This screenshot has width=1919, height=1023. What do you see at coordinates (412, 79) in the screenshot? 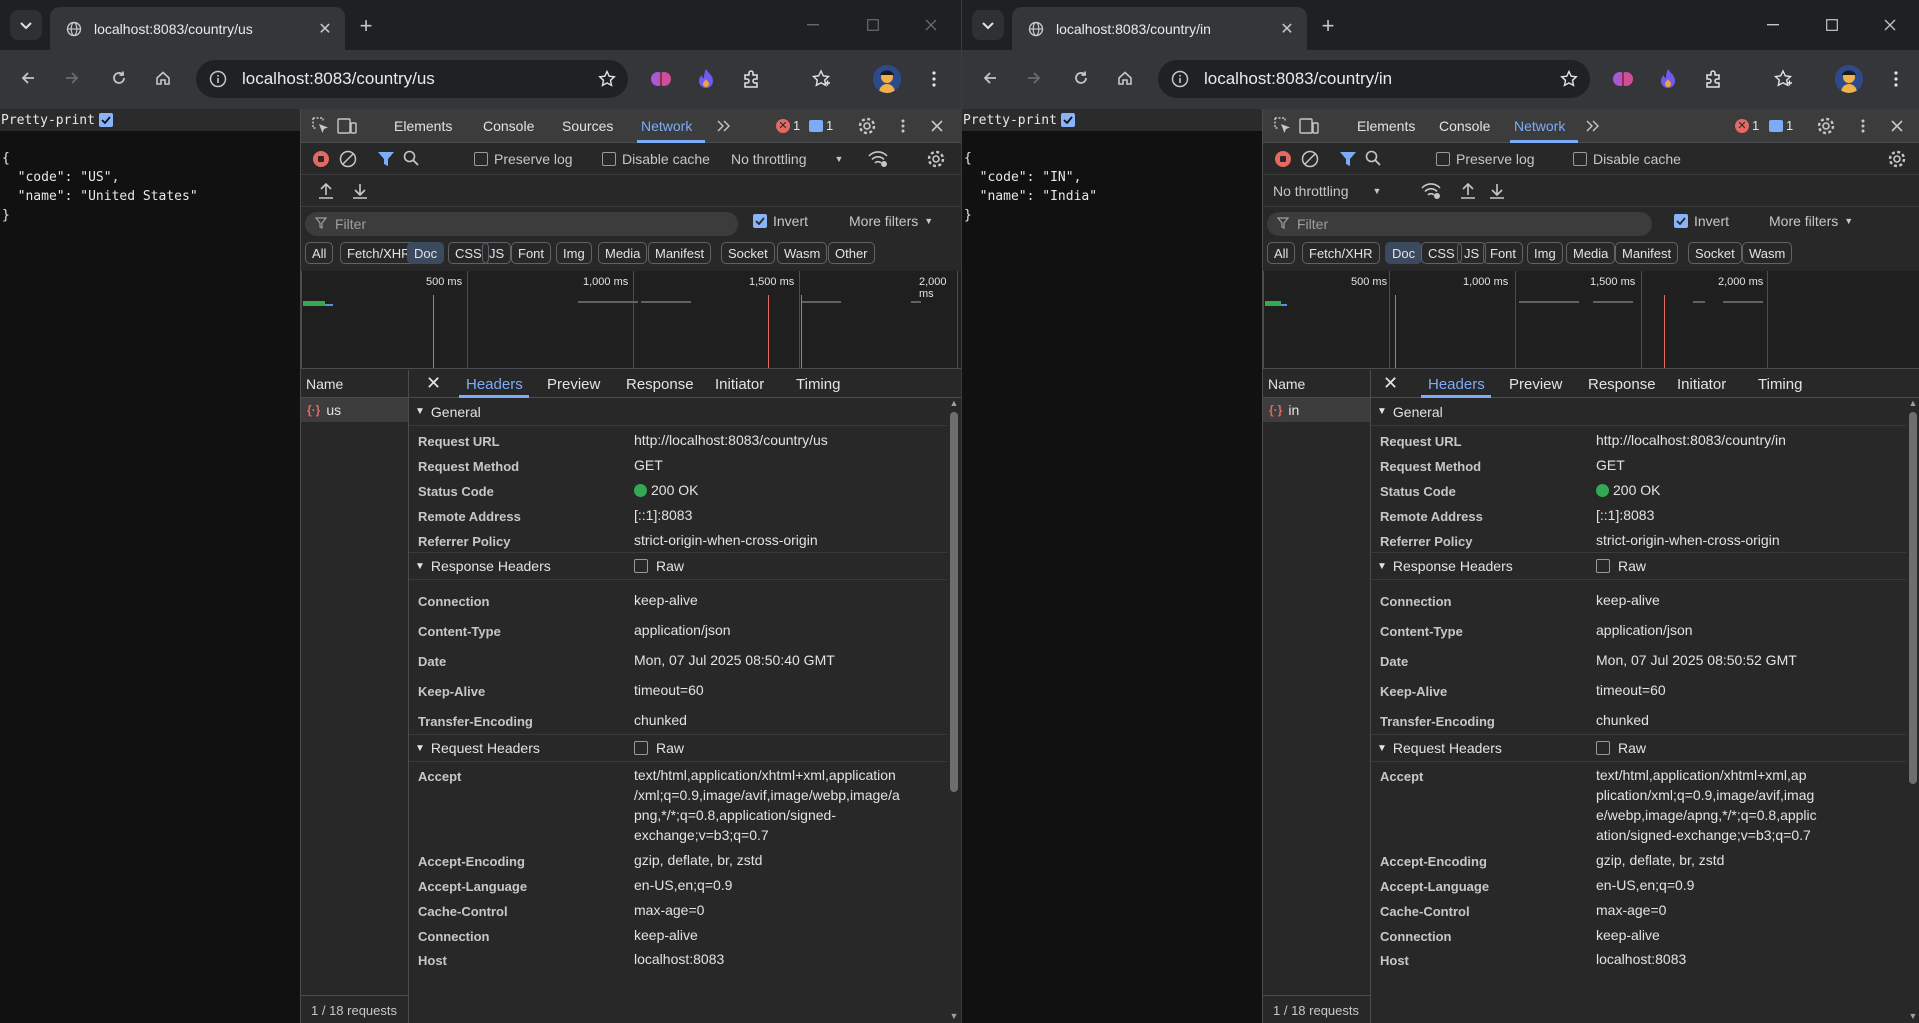
I see `address-bar: localhost:8083/country/us` at bounding box center [412, 79].